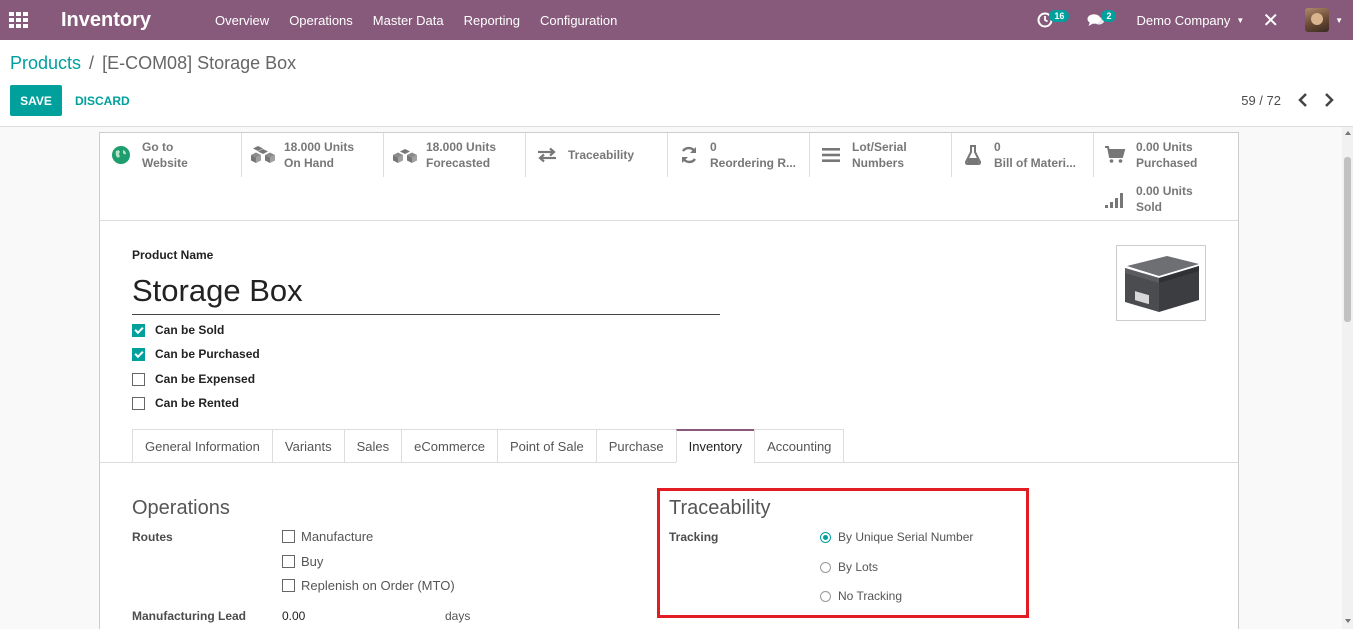 The width and height of the screenshot is (1353, 629). Describe the element at coordinates (199, 63) in the screenshot. I see `breadcrumb-current: [E-COM08] Storage Box` at that location.